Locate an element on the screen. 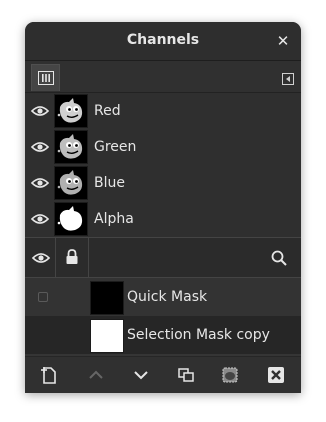 The height and width of the screenshot is (422, 326). lock-icon is located at coordinates (72, 256).